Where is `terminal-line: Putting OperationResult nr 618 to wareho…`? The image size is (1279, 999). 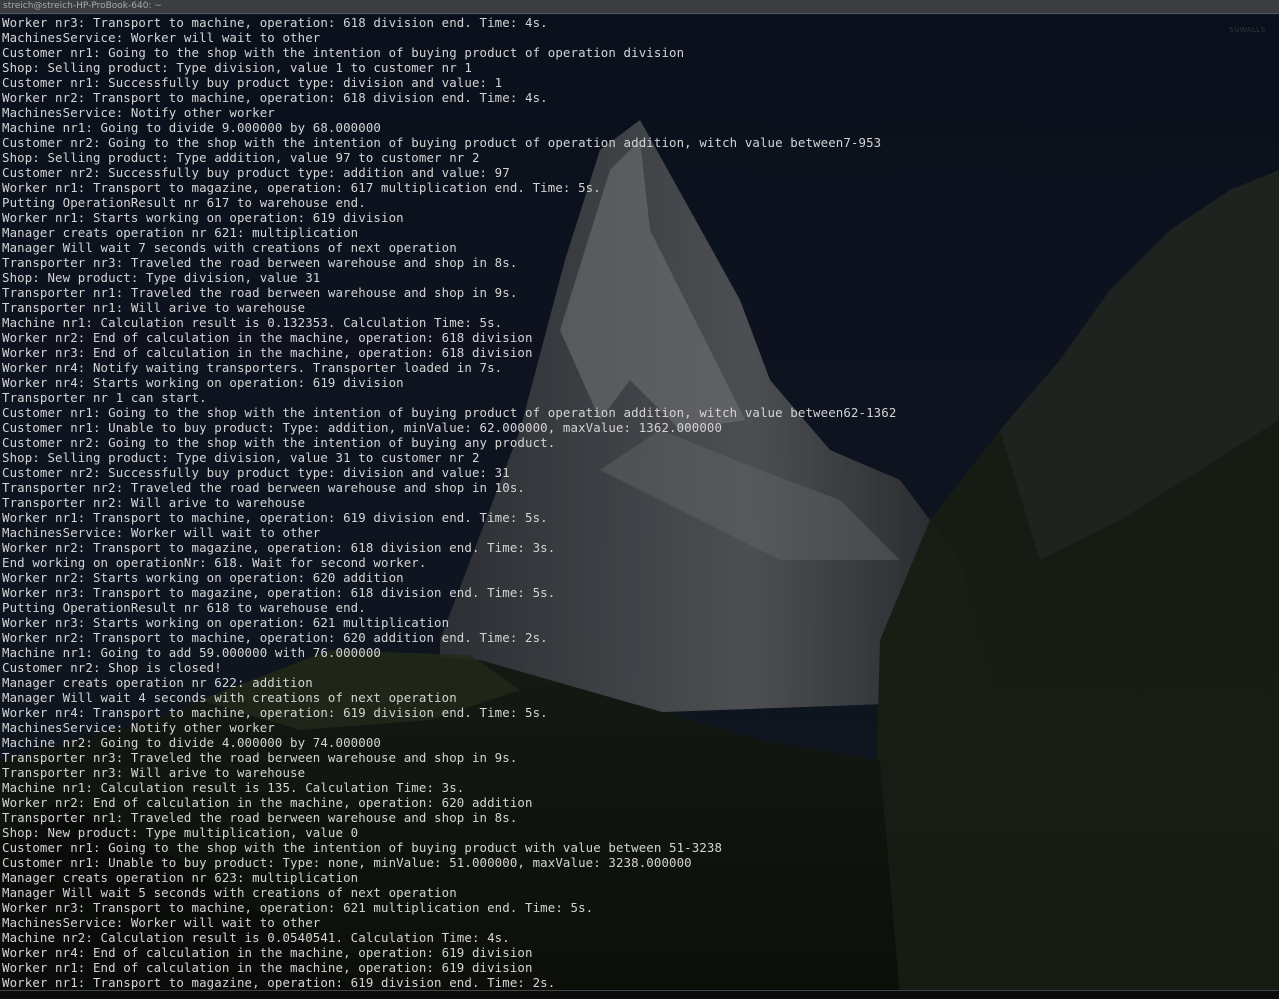 terminal-line: Putting OperationResult nr 618 to wareho… is located at coordinates (184, 607).